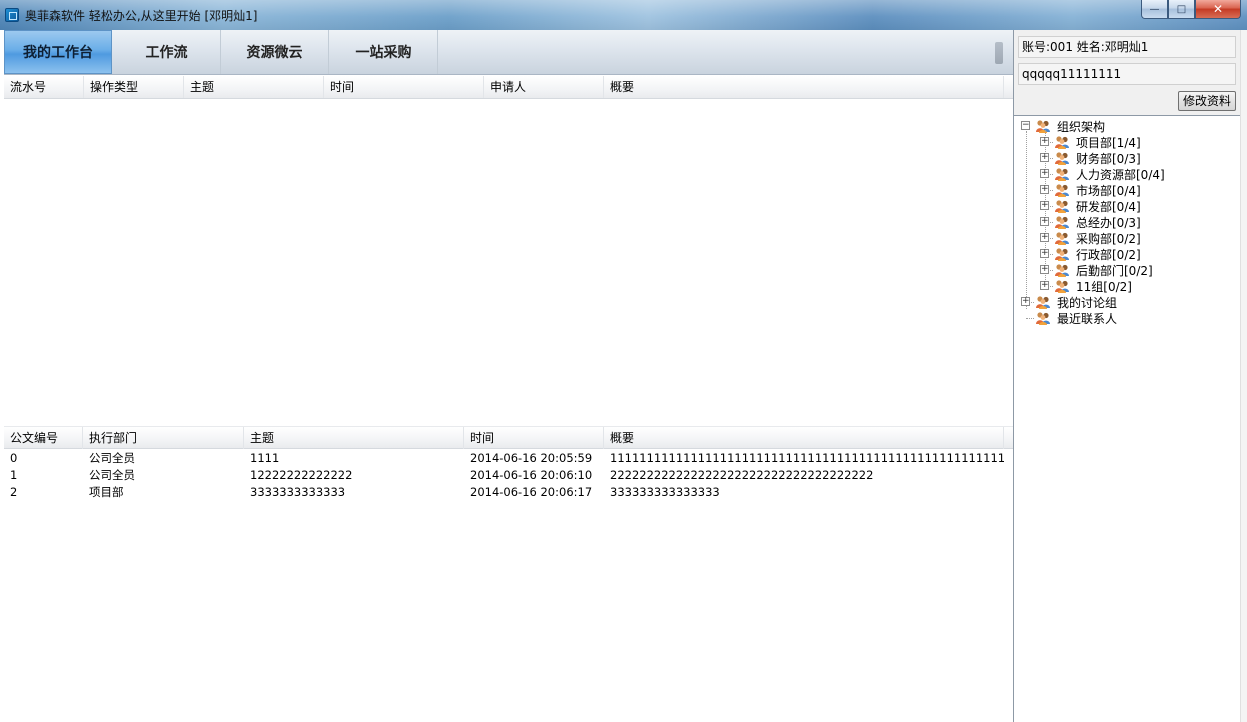 The width and height of the screenshot is (1247, 722). What do you see at coordinates (14, 458) in the screenshot?
I see `doc-number: 0` at bounding box center [14, 458].